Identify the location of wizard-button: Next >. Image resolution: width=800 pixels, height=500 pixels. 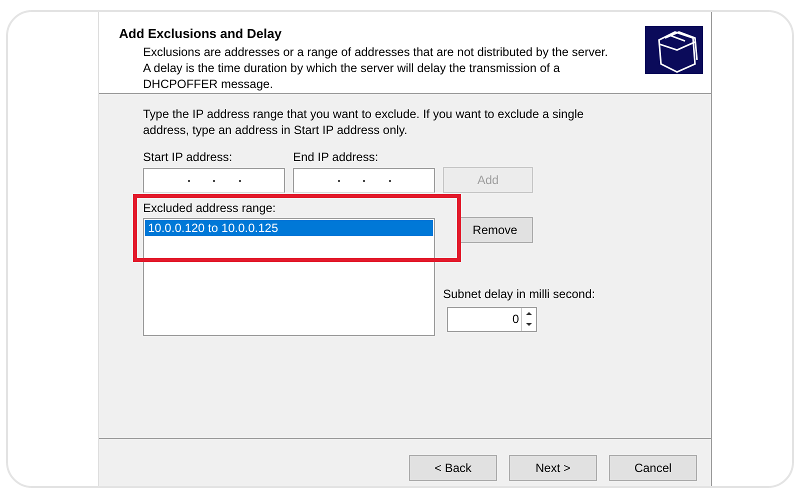
(553, 468).